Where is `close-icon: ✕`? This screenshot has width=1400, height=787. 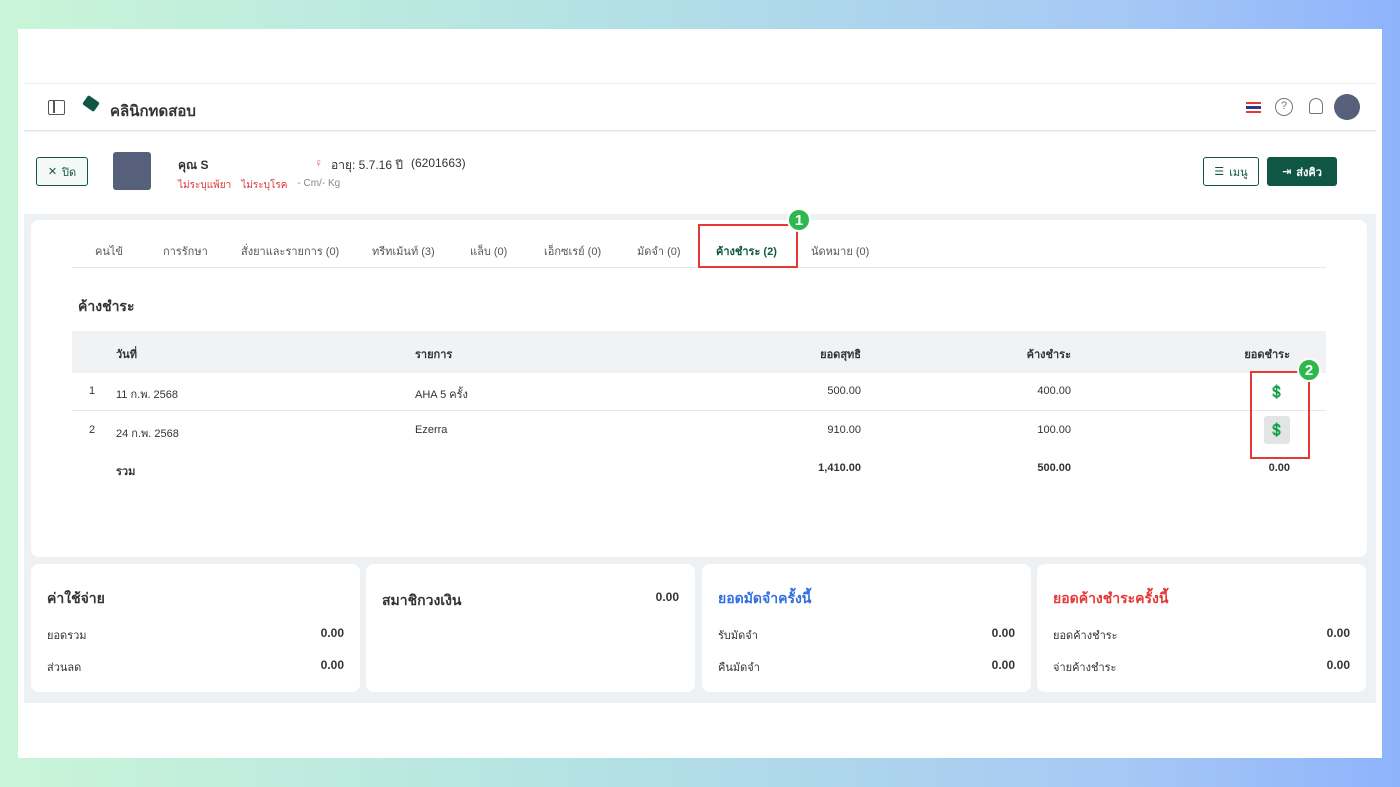 close-icon: ✕ is located at coordinates (52, 172).